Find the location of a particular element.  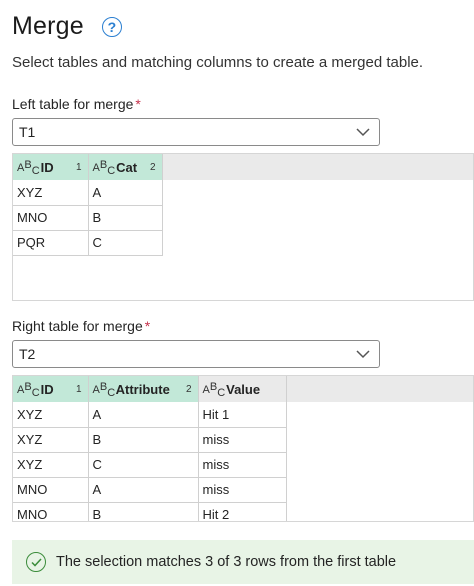

left-column-header-id: ABC ID 1 is located at coordinates (51, 167).